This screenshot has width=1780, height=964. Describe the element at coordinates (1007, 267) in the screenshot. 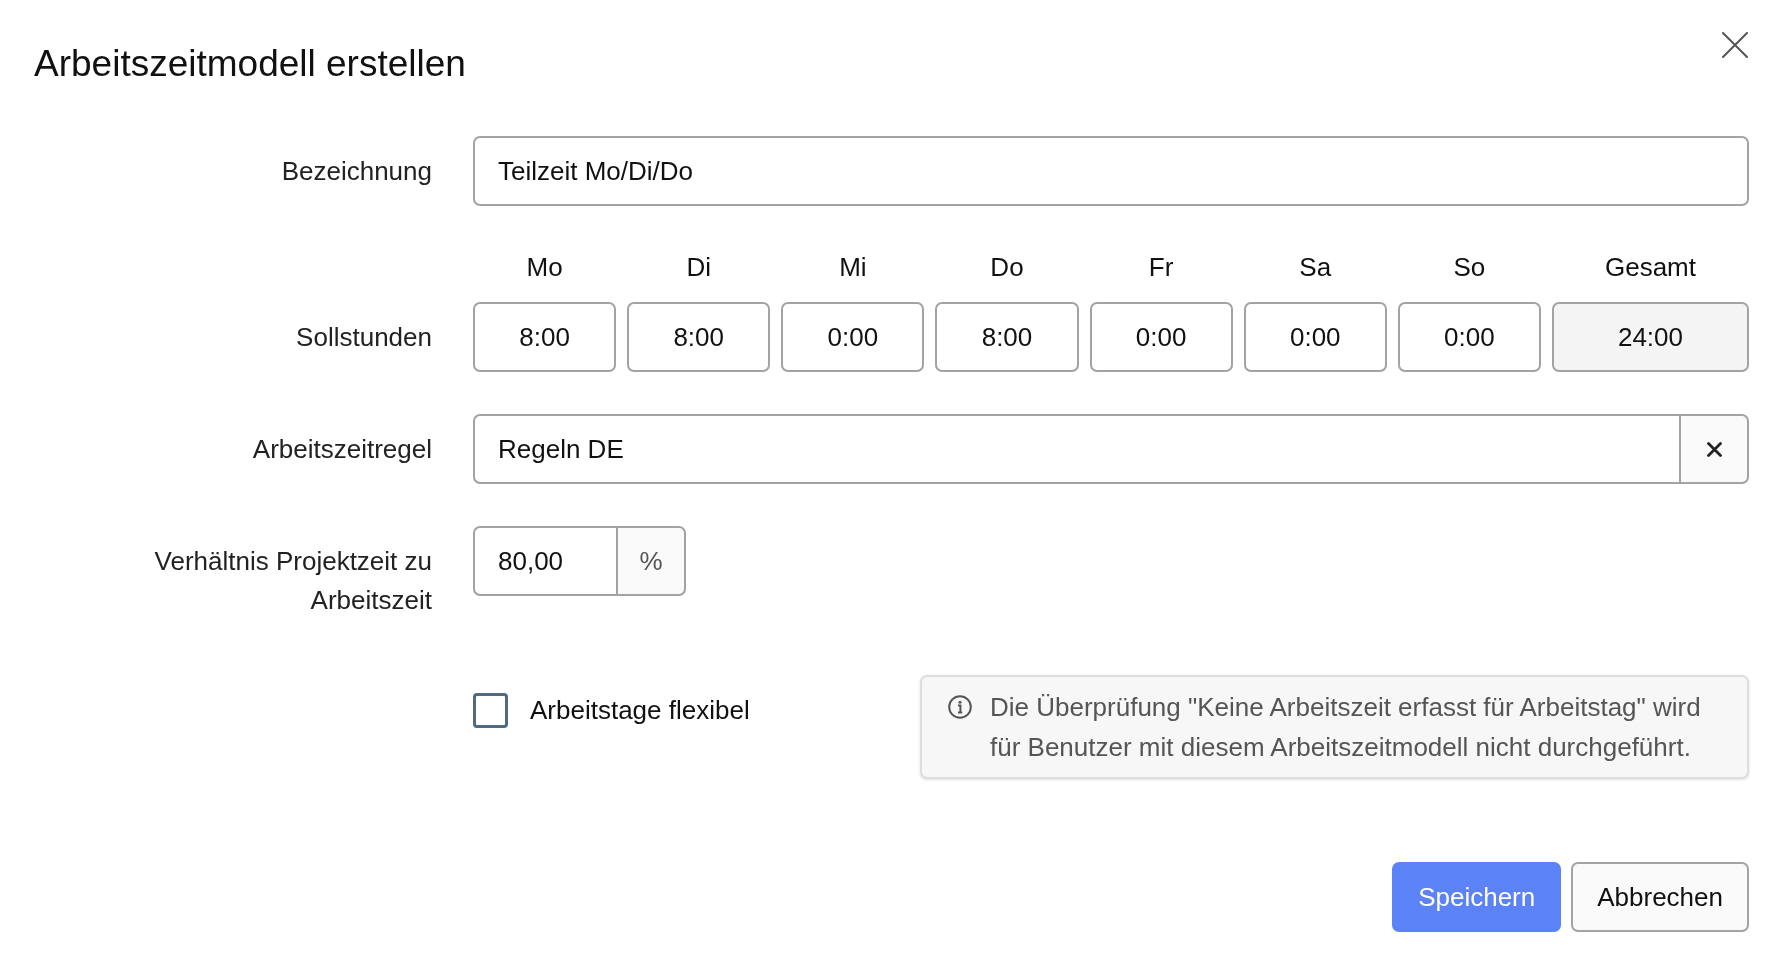

I see `day-label: Do` at that location.